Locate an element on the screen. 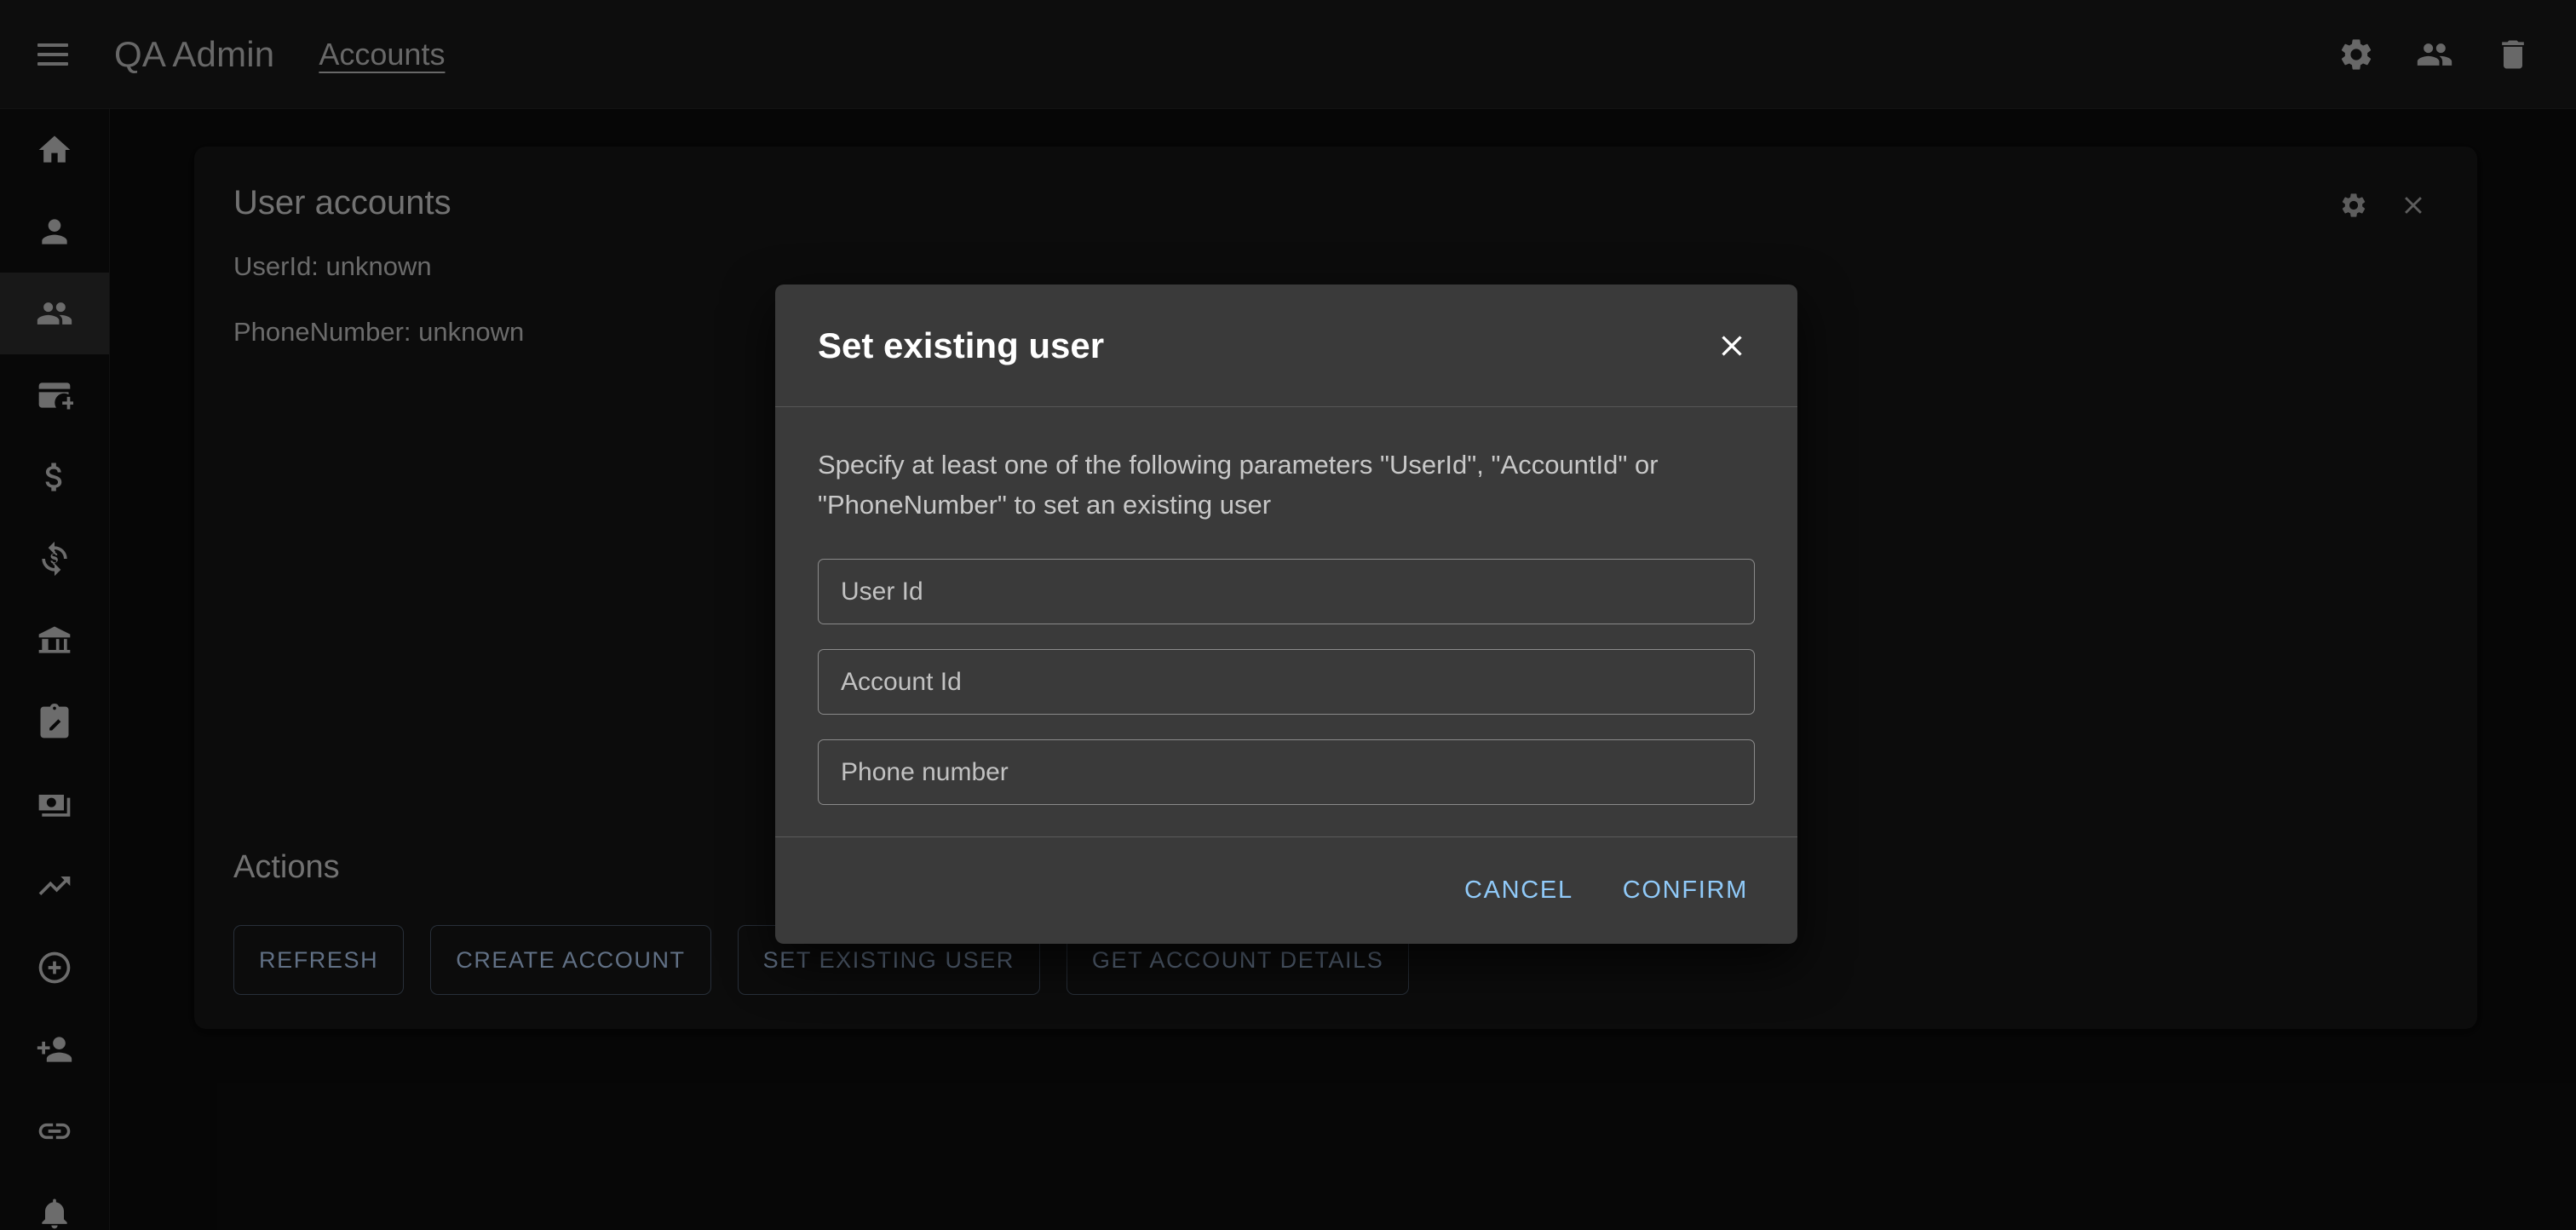  user-id-field is located at coordinates (1287, 592).